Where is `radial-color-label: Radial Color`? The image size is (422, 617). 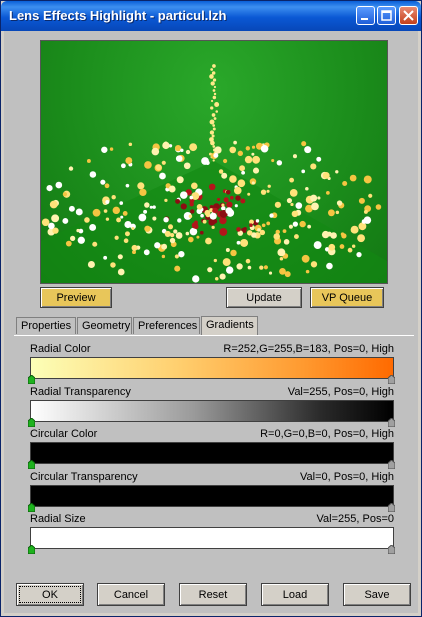
radial-color-label: Radial Color is located at coordinates (60, 349).